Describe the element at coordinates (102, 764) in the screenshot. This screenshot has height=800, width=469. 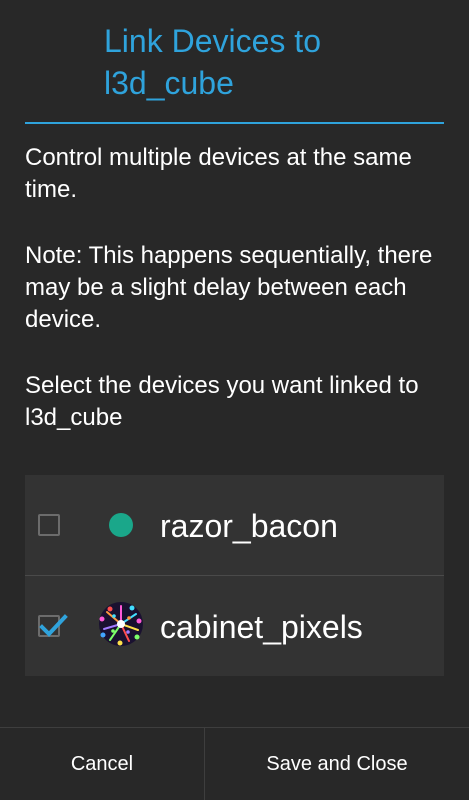
I see `cancel-button: Cancel` at that location.